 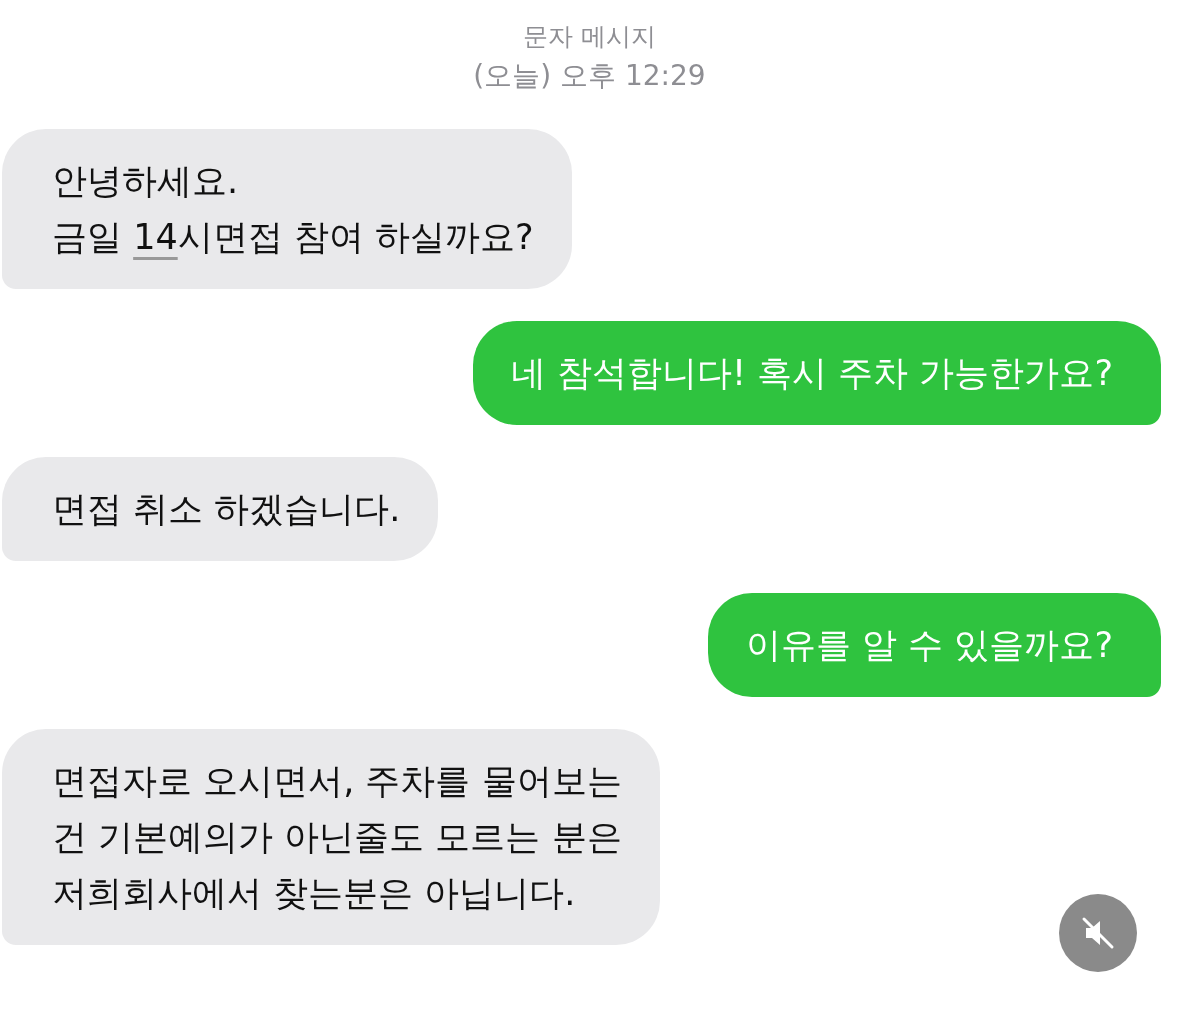 What do you see at coordinates (929, 645) in the screenshot?
I see `message-text: 이유를 알 수 있을까요?` at bounding box center [929, 645].